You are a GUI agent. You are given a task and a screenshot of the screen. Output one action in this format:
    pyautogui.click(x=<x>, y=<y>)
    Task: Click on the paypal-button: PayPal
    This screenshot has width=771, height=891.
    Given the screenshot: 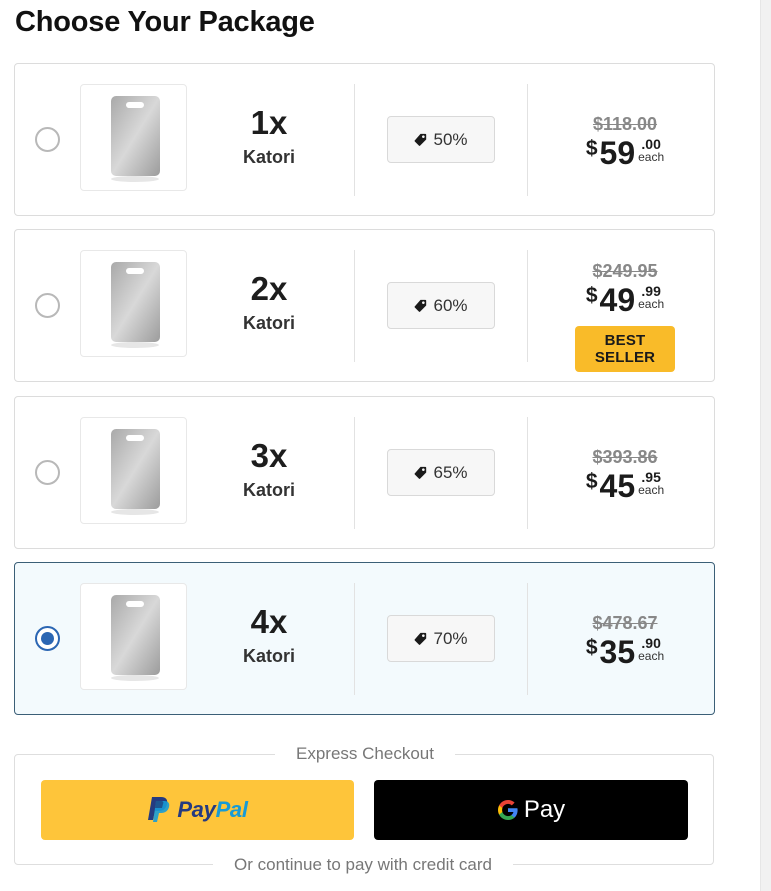 What is the action you would take?
    pyautogui.click(x=197, y=810)
    